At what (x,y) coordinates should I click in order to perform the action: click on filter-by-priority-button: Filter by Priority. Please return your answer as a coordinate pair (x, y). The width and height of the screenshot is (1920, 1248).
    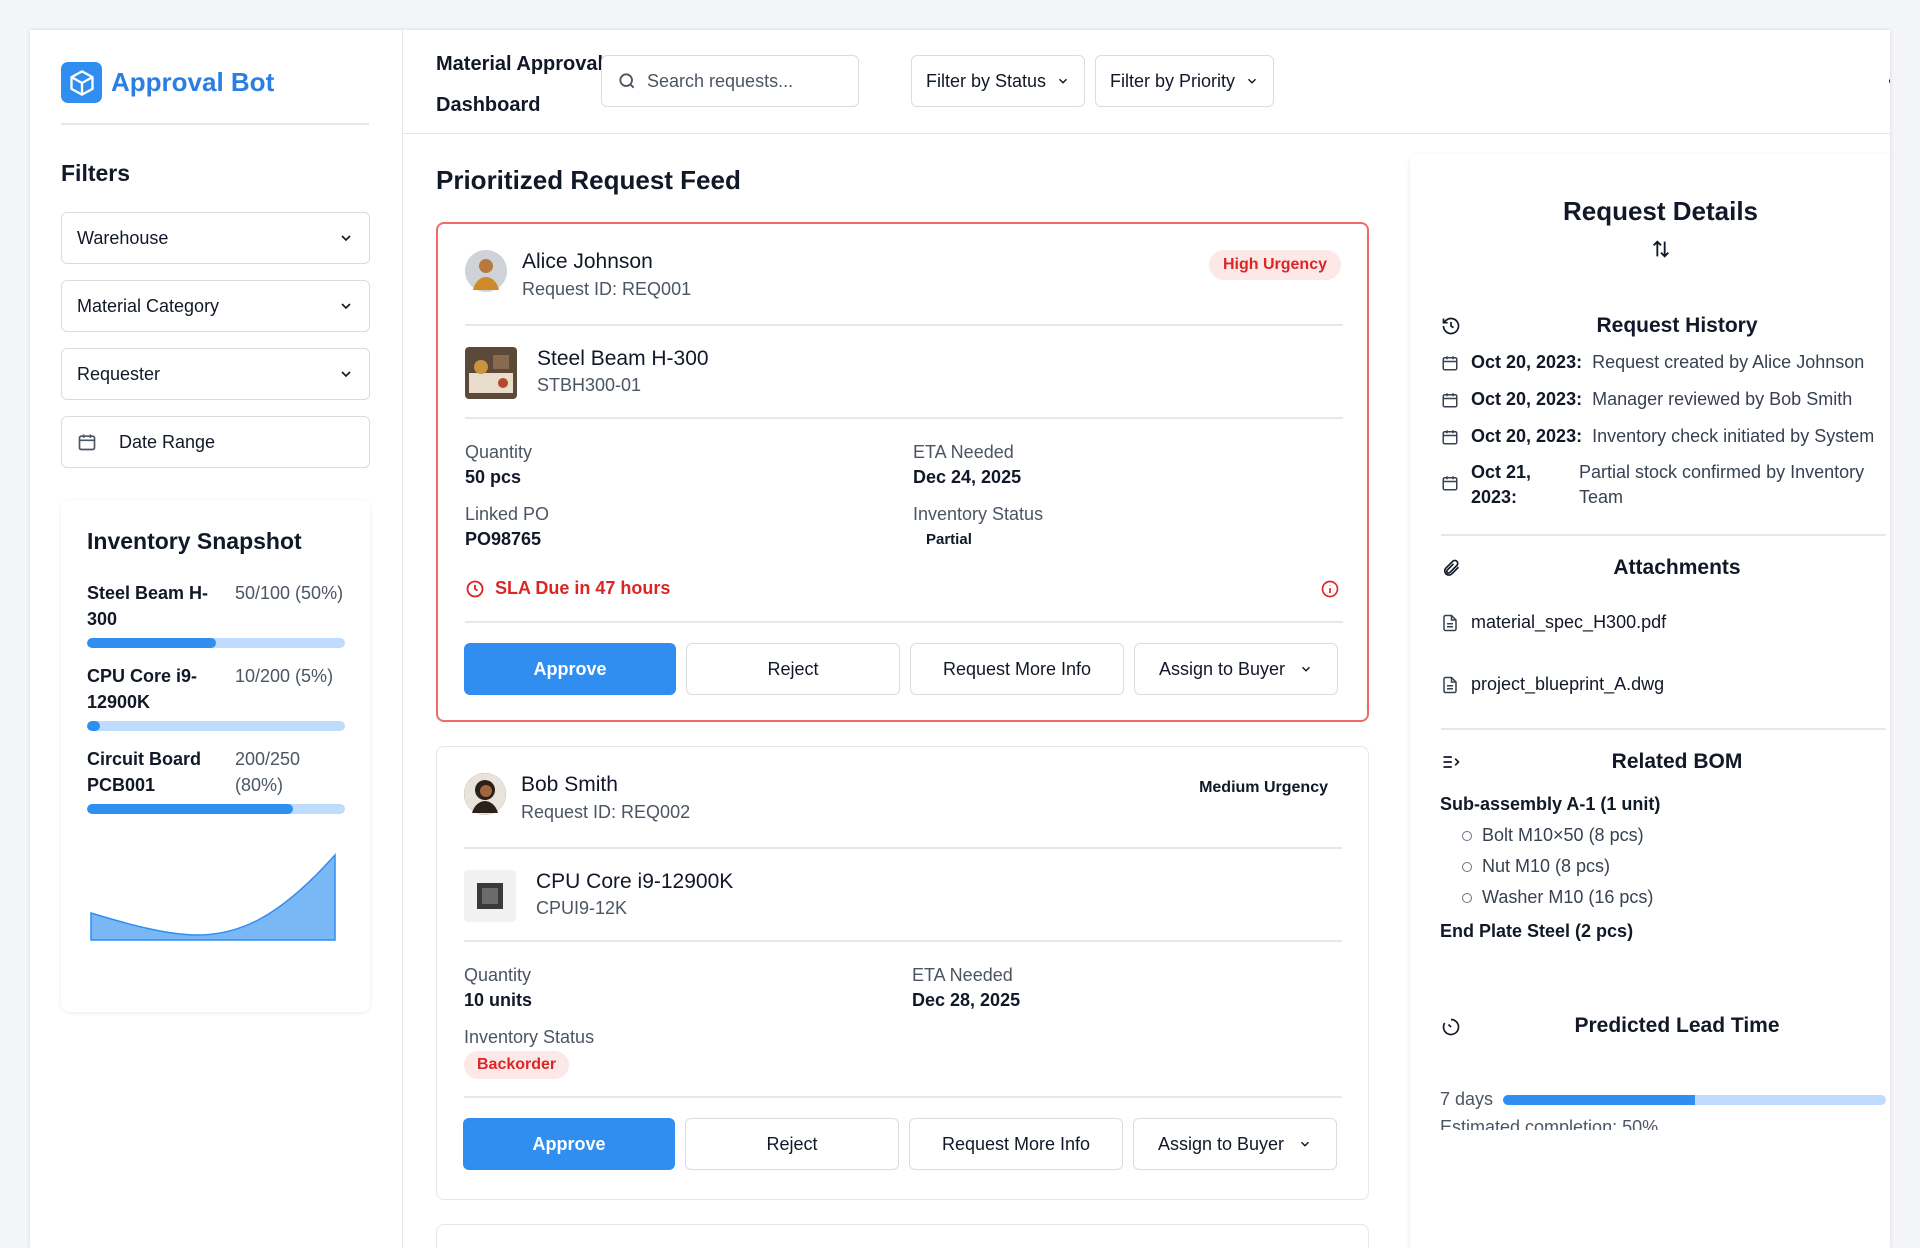
    Looking at the image, I should click on (1185, 81).